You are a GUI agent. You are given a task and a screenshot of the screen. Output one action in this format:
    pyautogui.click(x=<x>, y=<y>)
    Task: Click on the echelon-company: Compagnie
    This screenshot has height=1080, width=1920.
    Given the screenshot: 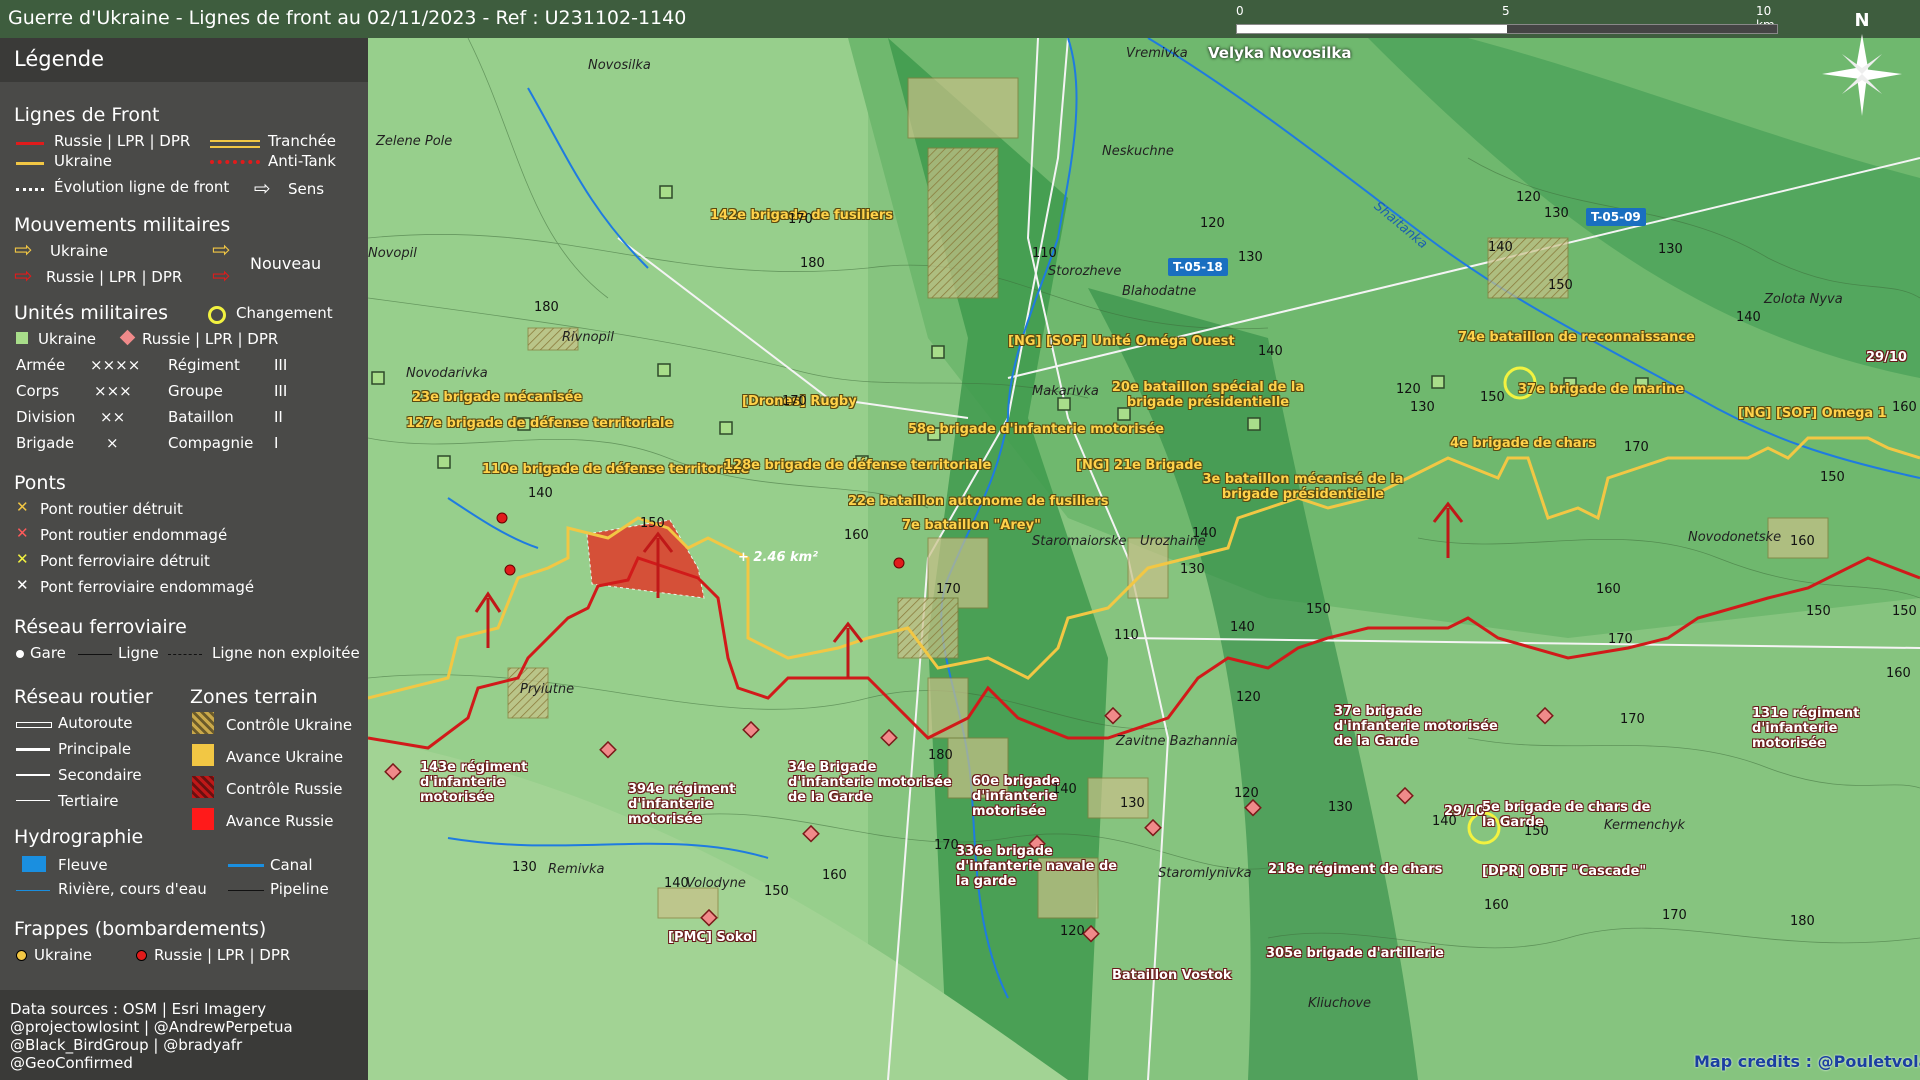 What is the action you would take?
    pyautogui.click(x=211, y=443)
    